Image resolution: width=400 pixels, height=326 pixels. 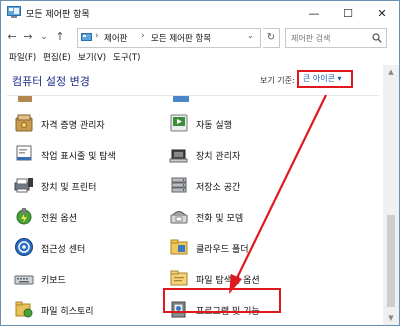 What do you see at coordinates (24, 309) in the screenshot?
I see `file-history-icon` at bounding box center [24, 309].